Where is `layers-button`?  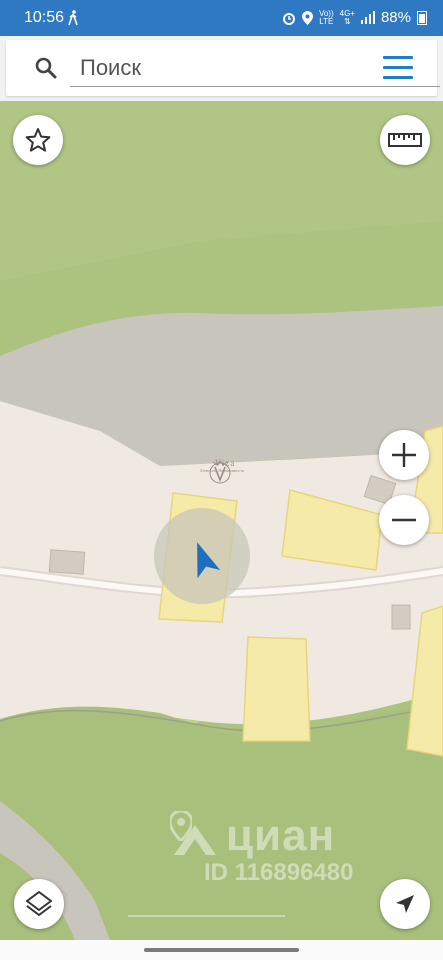
layers-button is located at coordinates (39, 904).